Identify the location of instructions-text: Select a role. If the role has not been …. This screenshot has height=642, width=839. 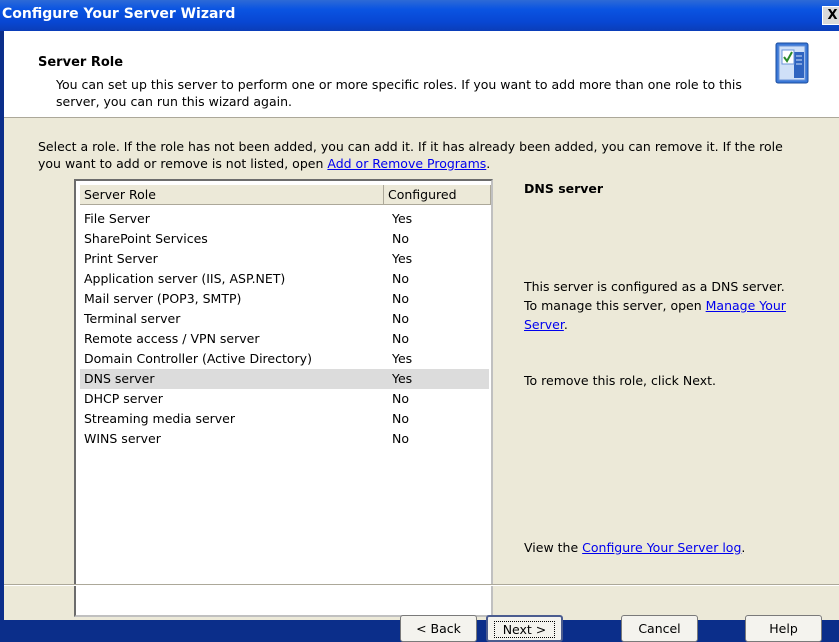
(410, 155).